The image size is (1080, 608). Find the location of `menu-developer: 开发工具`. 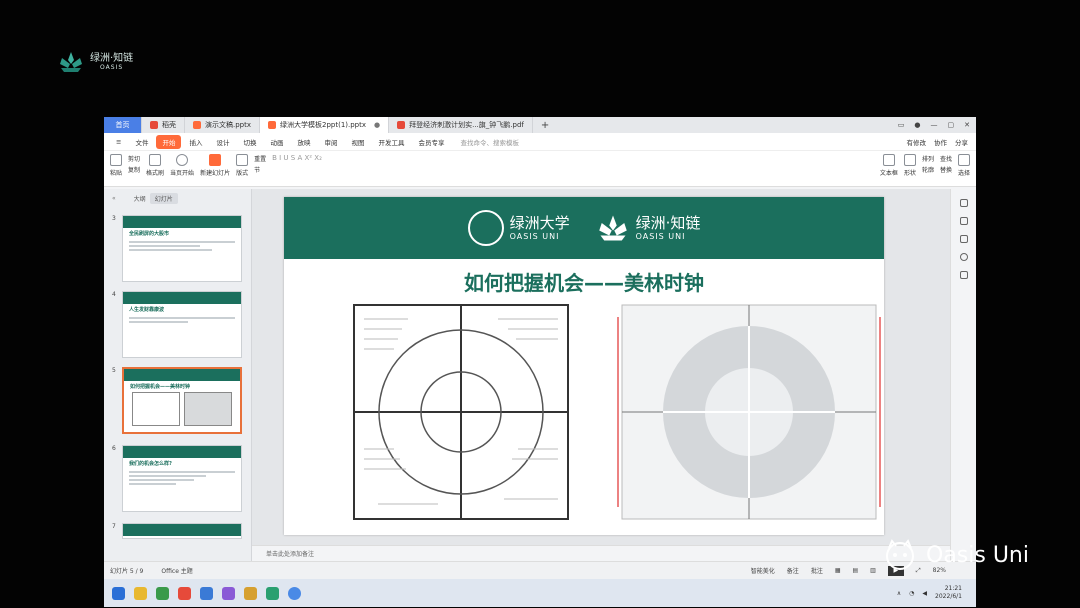

menu-developer: 开发工具 is located at coordinates (391, 142).